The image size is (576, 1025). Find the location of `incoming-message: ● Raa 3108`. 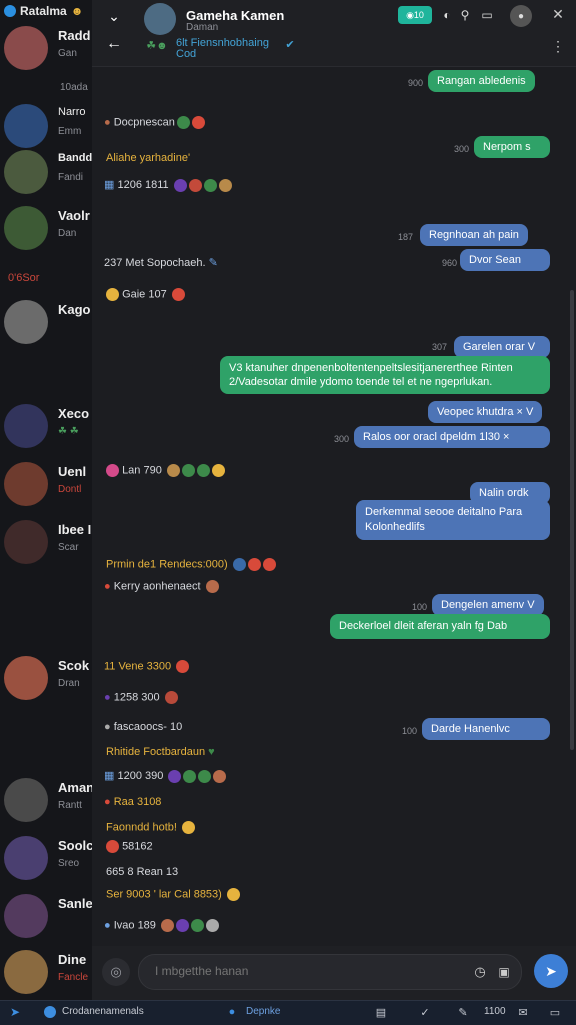

incoming-message: ● Raa 3108 is located at coordinates (132, 802).